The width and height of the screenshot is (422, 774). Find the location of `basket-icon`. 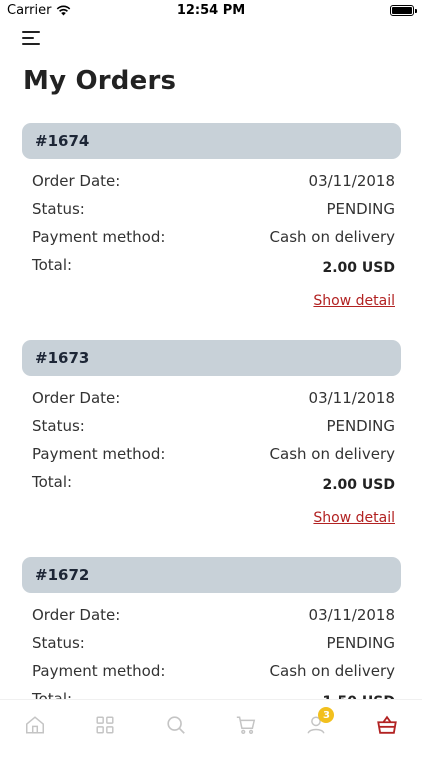

basket-icon is located at coordinates (386, 724).